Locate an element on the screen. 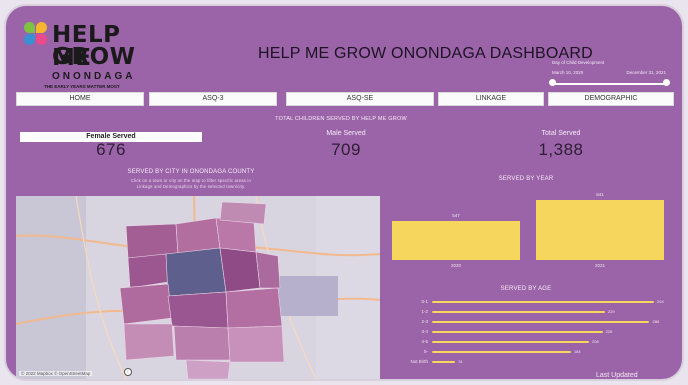 This screenshot has height=385, width=688. slider-track is located at coordinates (609, 84).